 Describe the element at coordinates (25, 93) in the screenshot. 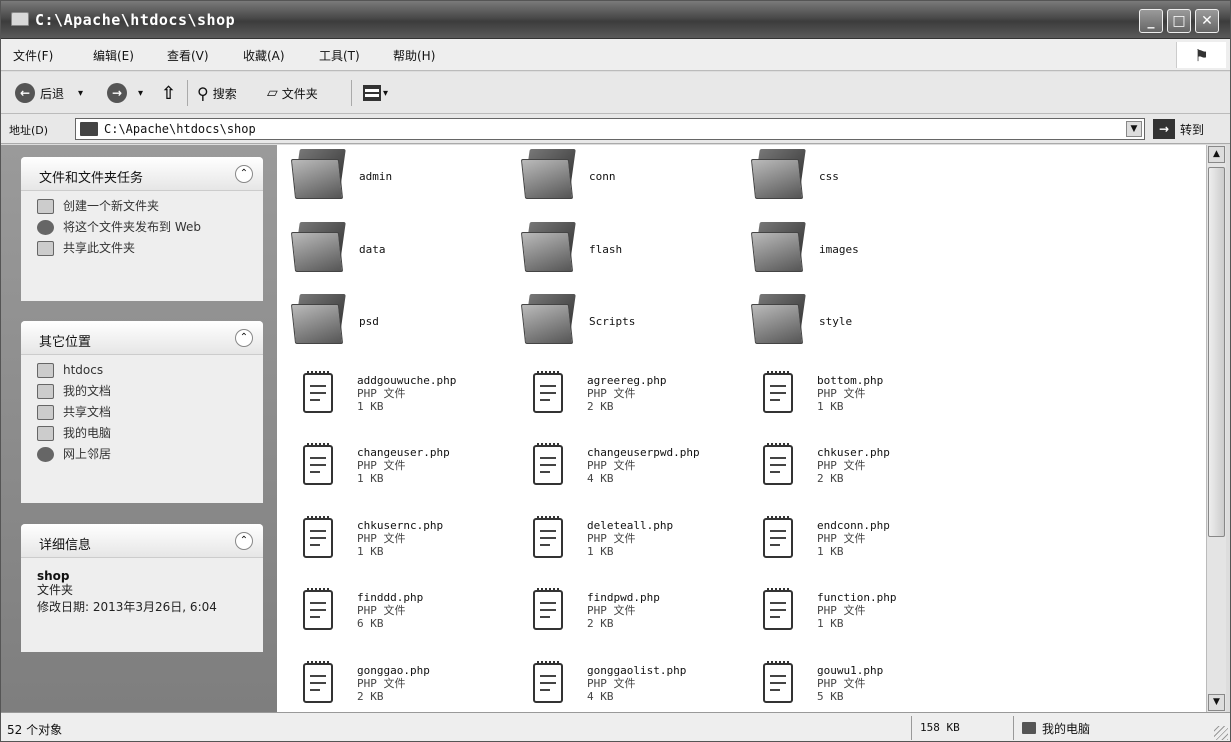

I see `back-arrow-icon: ←` at that location.